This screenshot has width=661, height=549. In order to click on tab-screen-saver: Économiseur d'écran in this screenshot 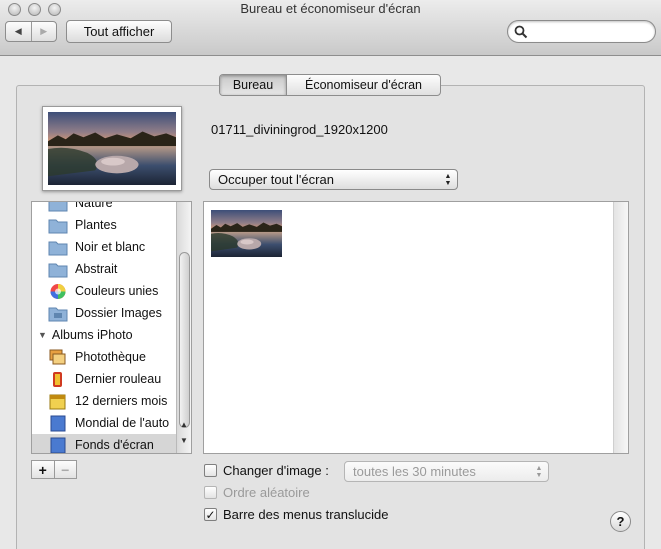, I will do `click(363, 85)`.